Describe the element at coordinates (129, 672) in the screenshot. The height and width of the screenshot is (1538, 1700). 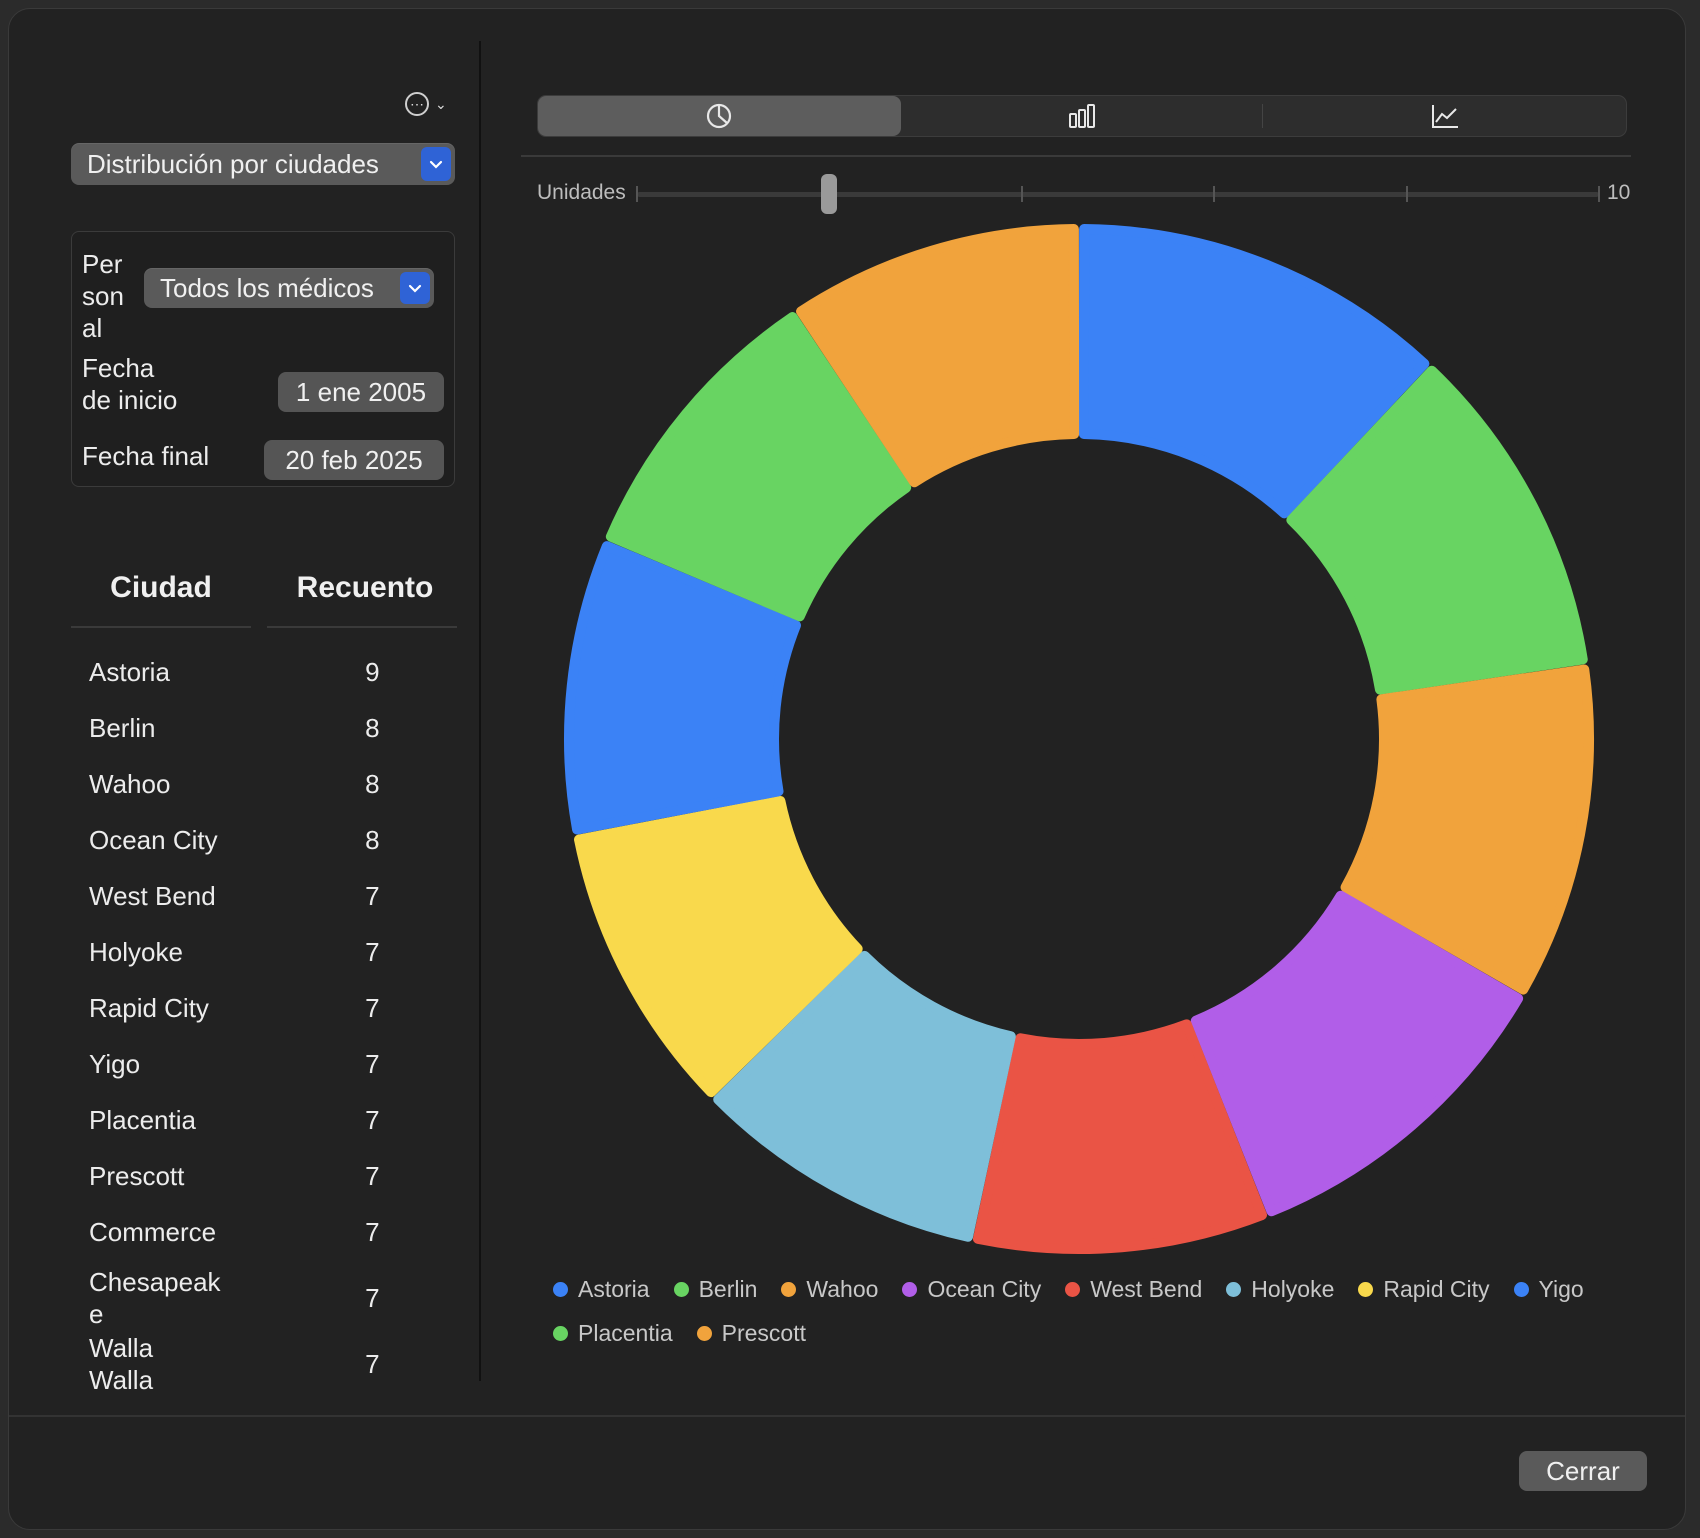
I see `city-cell: Astoria` at that location.